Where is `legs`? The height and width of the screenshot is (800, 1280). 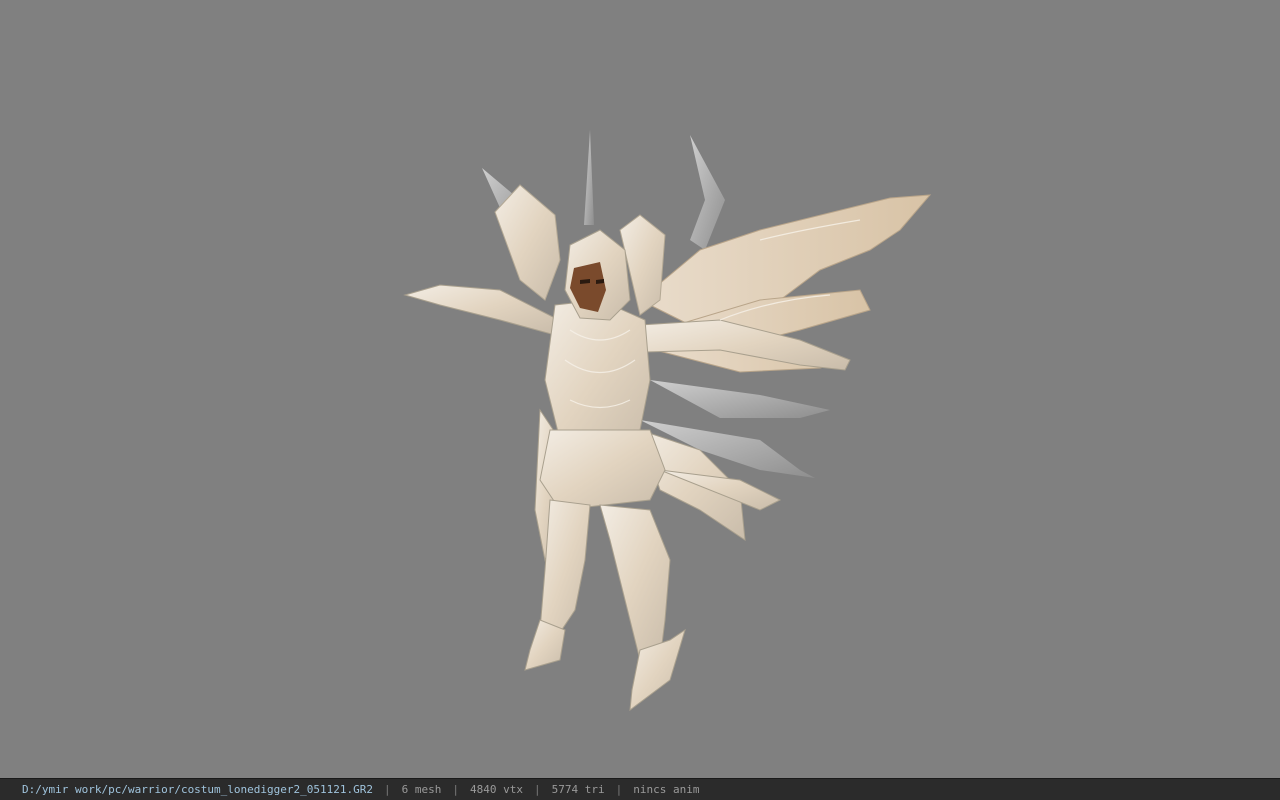
legs is located at coordinates (605, 605).